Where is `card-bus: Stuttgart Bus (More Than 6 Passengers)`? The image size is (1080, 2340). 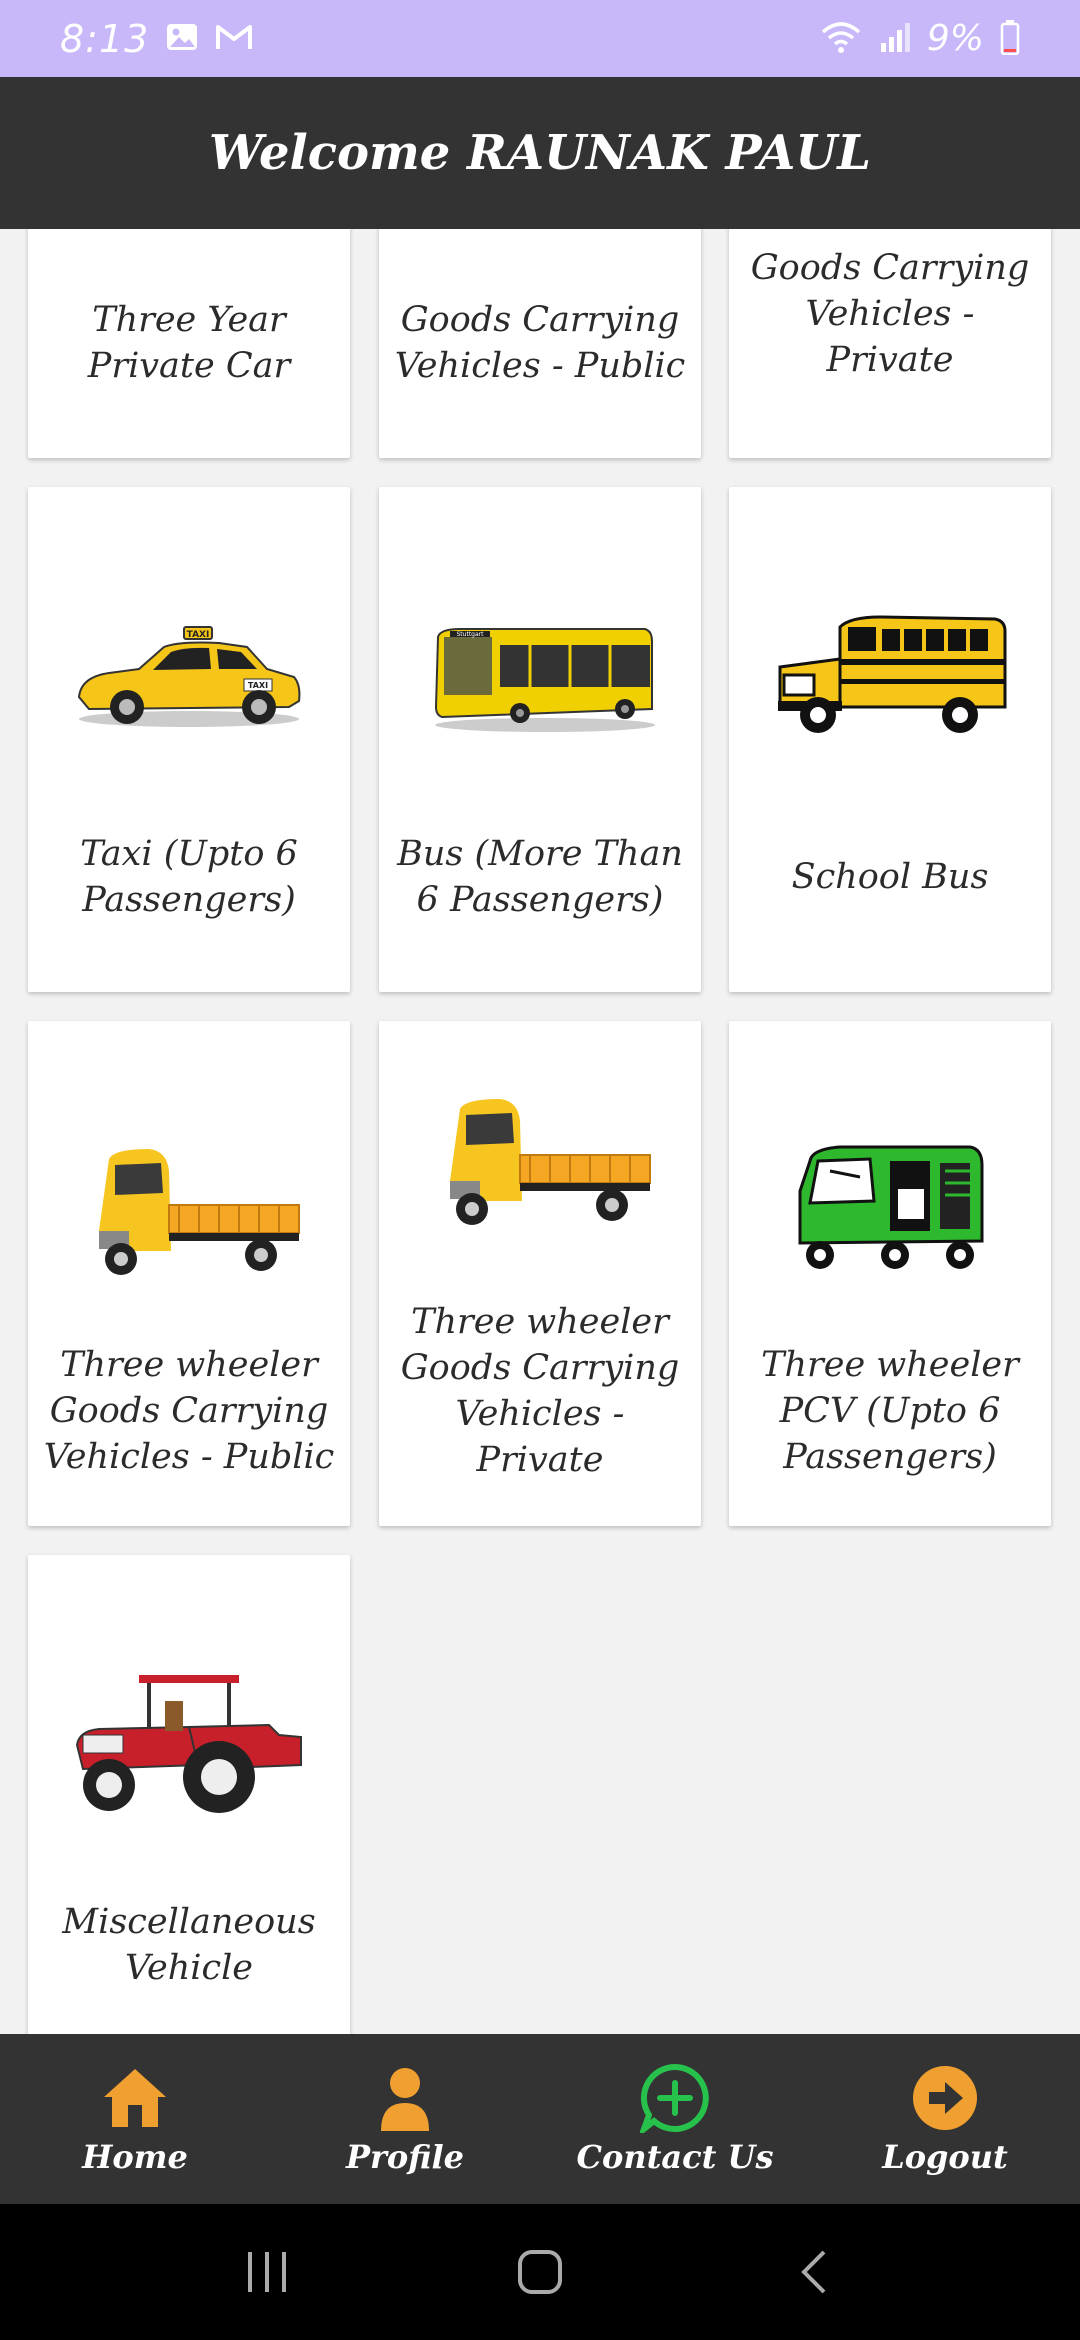
card-bus: Stuttgart Bus (More Than 6 Passengers) is located at coordinates (540, 739).